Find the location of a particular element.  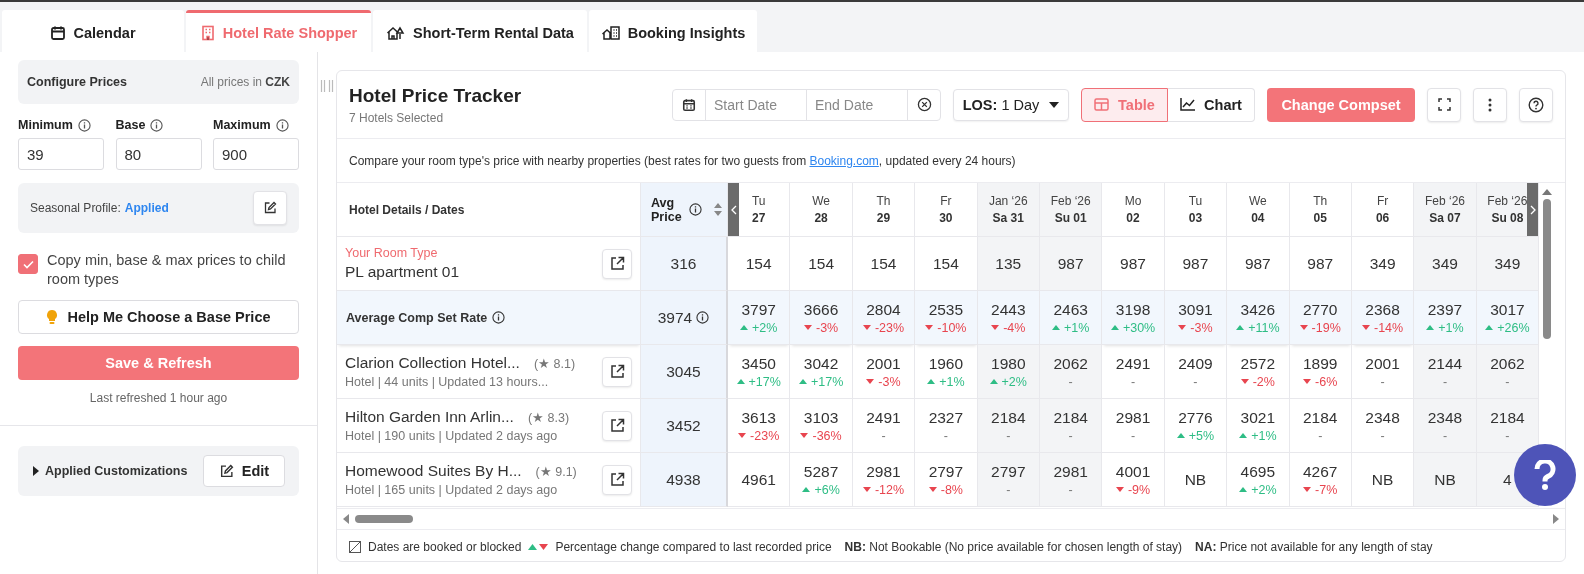

scroll-right-button is located at coordinates (1533, 209).